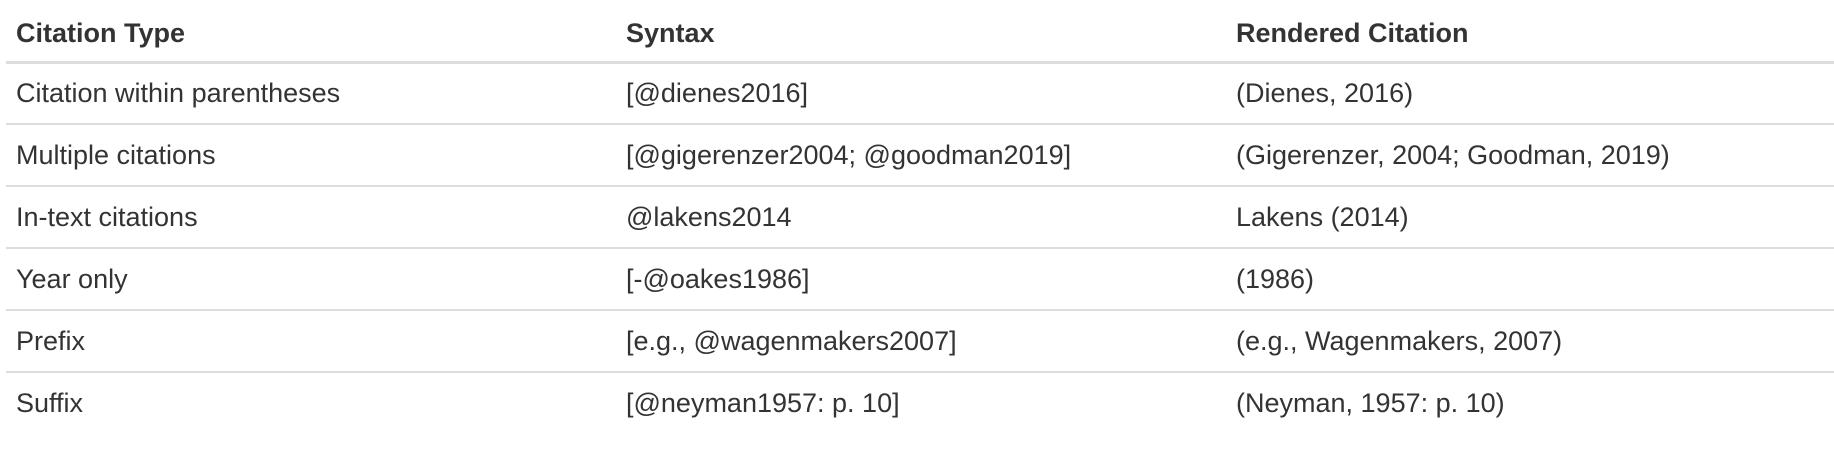 This screenshot has height=458, width=1834. I want to click on cell-citation-type: Multiple citations, so click(311, 155).